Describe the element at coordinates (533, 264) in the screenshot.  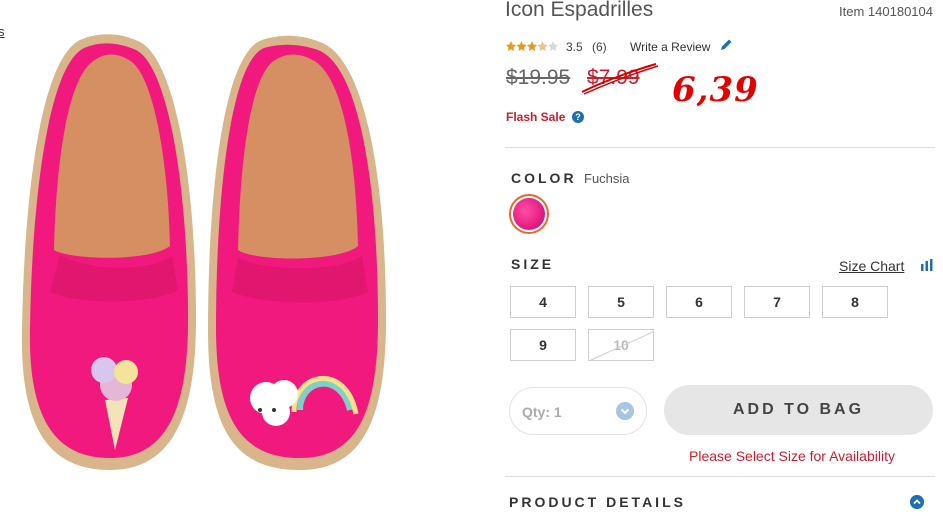
I see `size-label: SIZE` at that location.